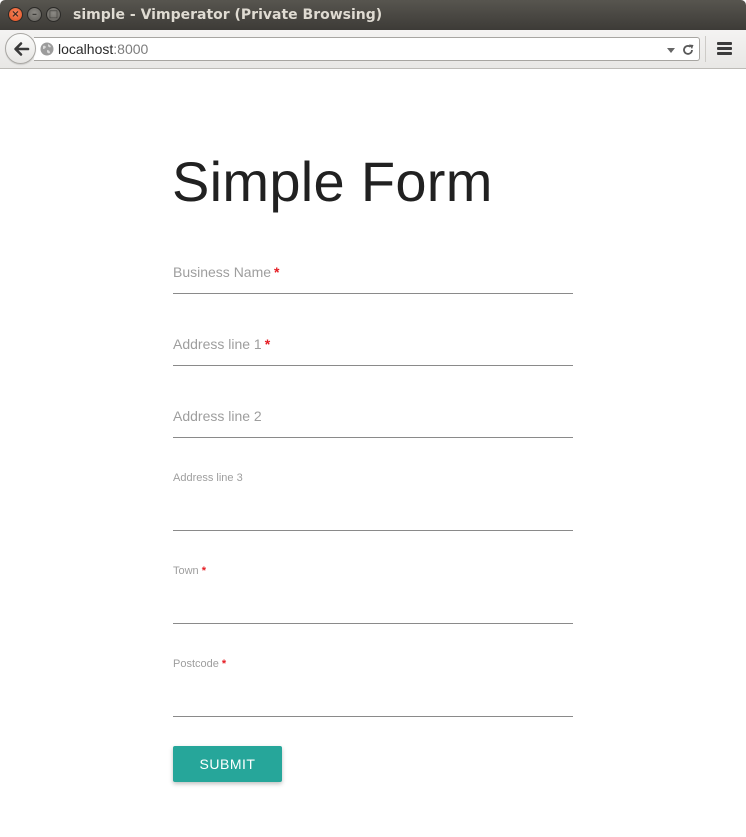 The width and height of the screenshot is (746, 837). Describe the element at coordinates (373, 608) in the screenshot. I see `town-input` at that location.